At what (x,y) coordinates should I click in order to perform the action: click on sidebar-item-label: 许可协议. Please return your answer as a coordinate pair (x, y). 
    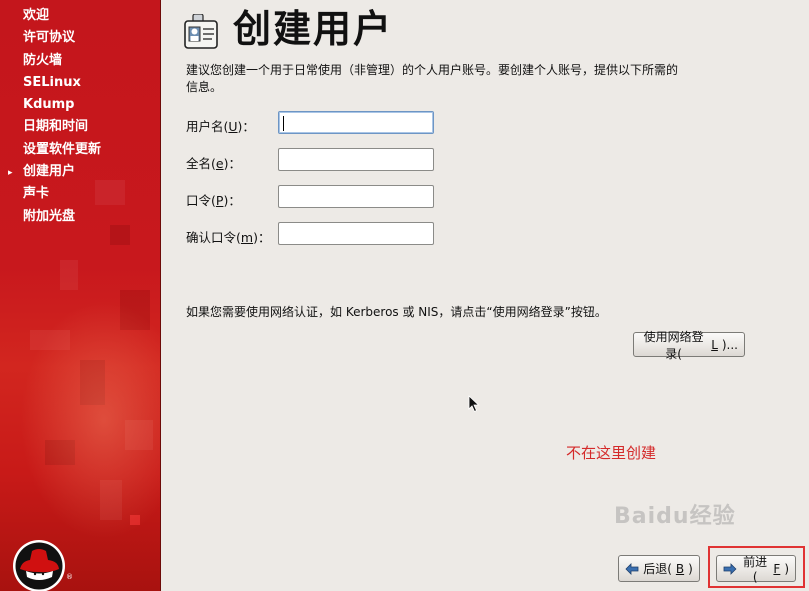
    Looking at the image, I should click on (49, 38).